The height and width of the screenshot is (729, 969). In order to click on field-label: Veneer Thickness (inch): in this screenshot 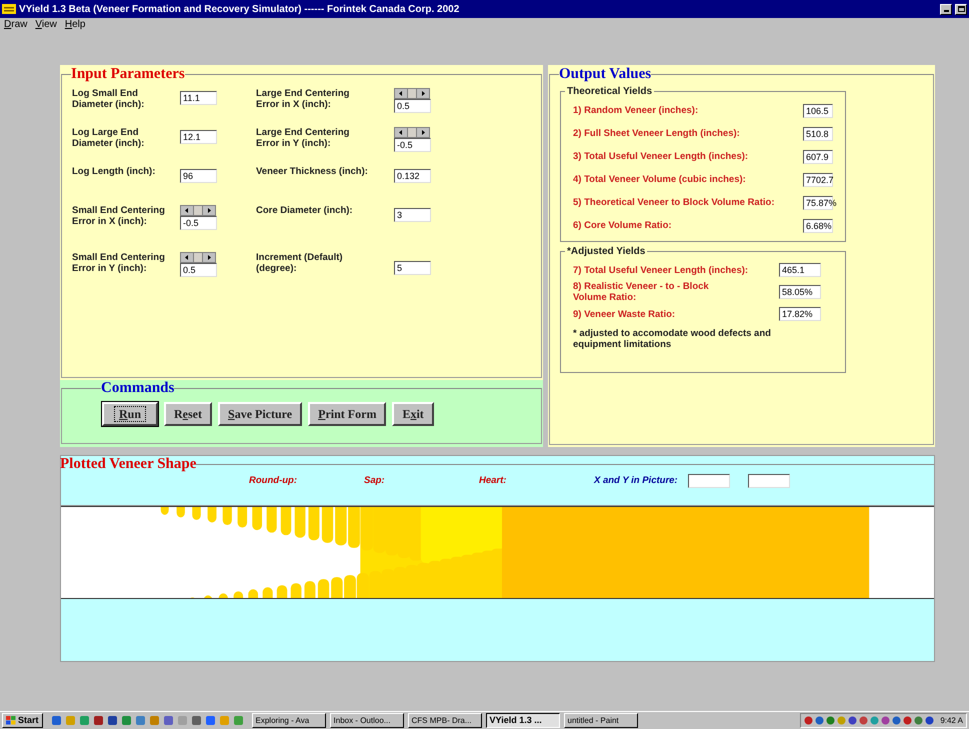, I will do `click(312, 171)`.